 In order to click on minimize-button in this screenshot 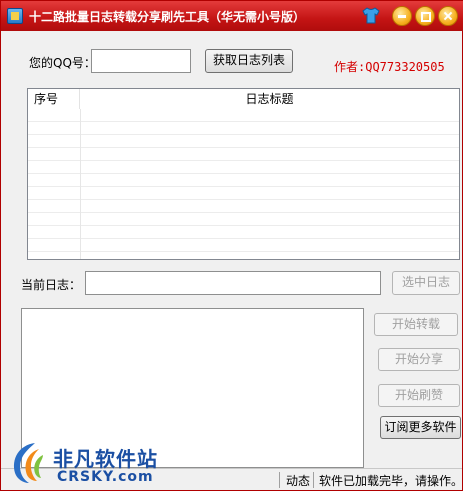, I will do `click(402, 16)`.